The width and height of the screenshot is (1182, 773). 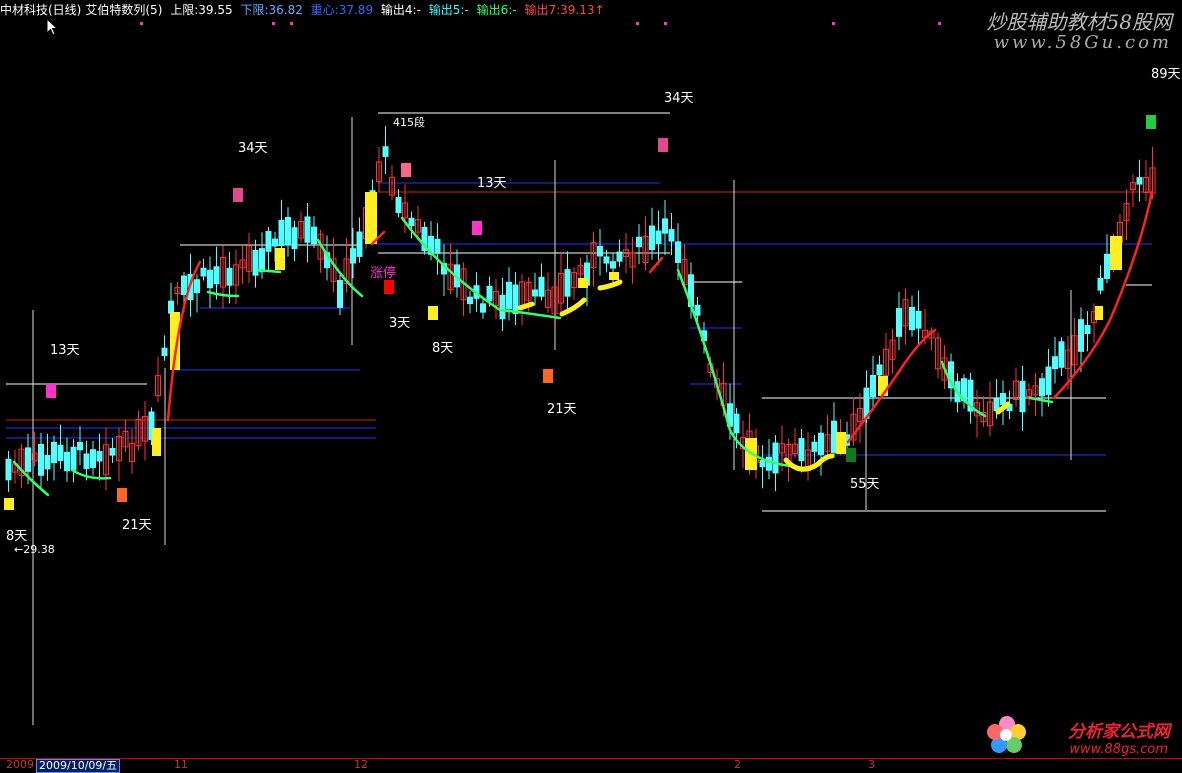 What do you see at coordinates (1082, 42) in the screenshot?
I see `watermark-58gu-url: www.58Gu.com` at bounding box center [1082, 42].